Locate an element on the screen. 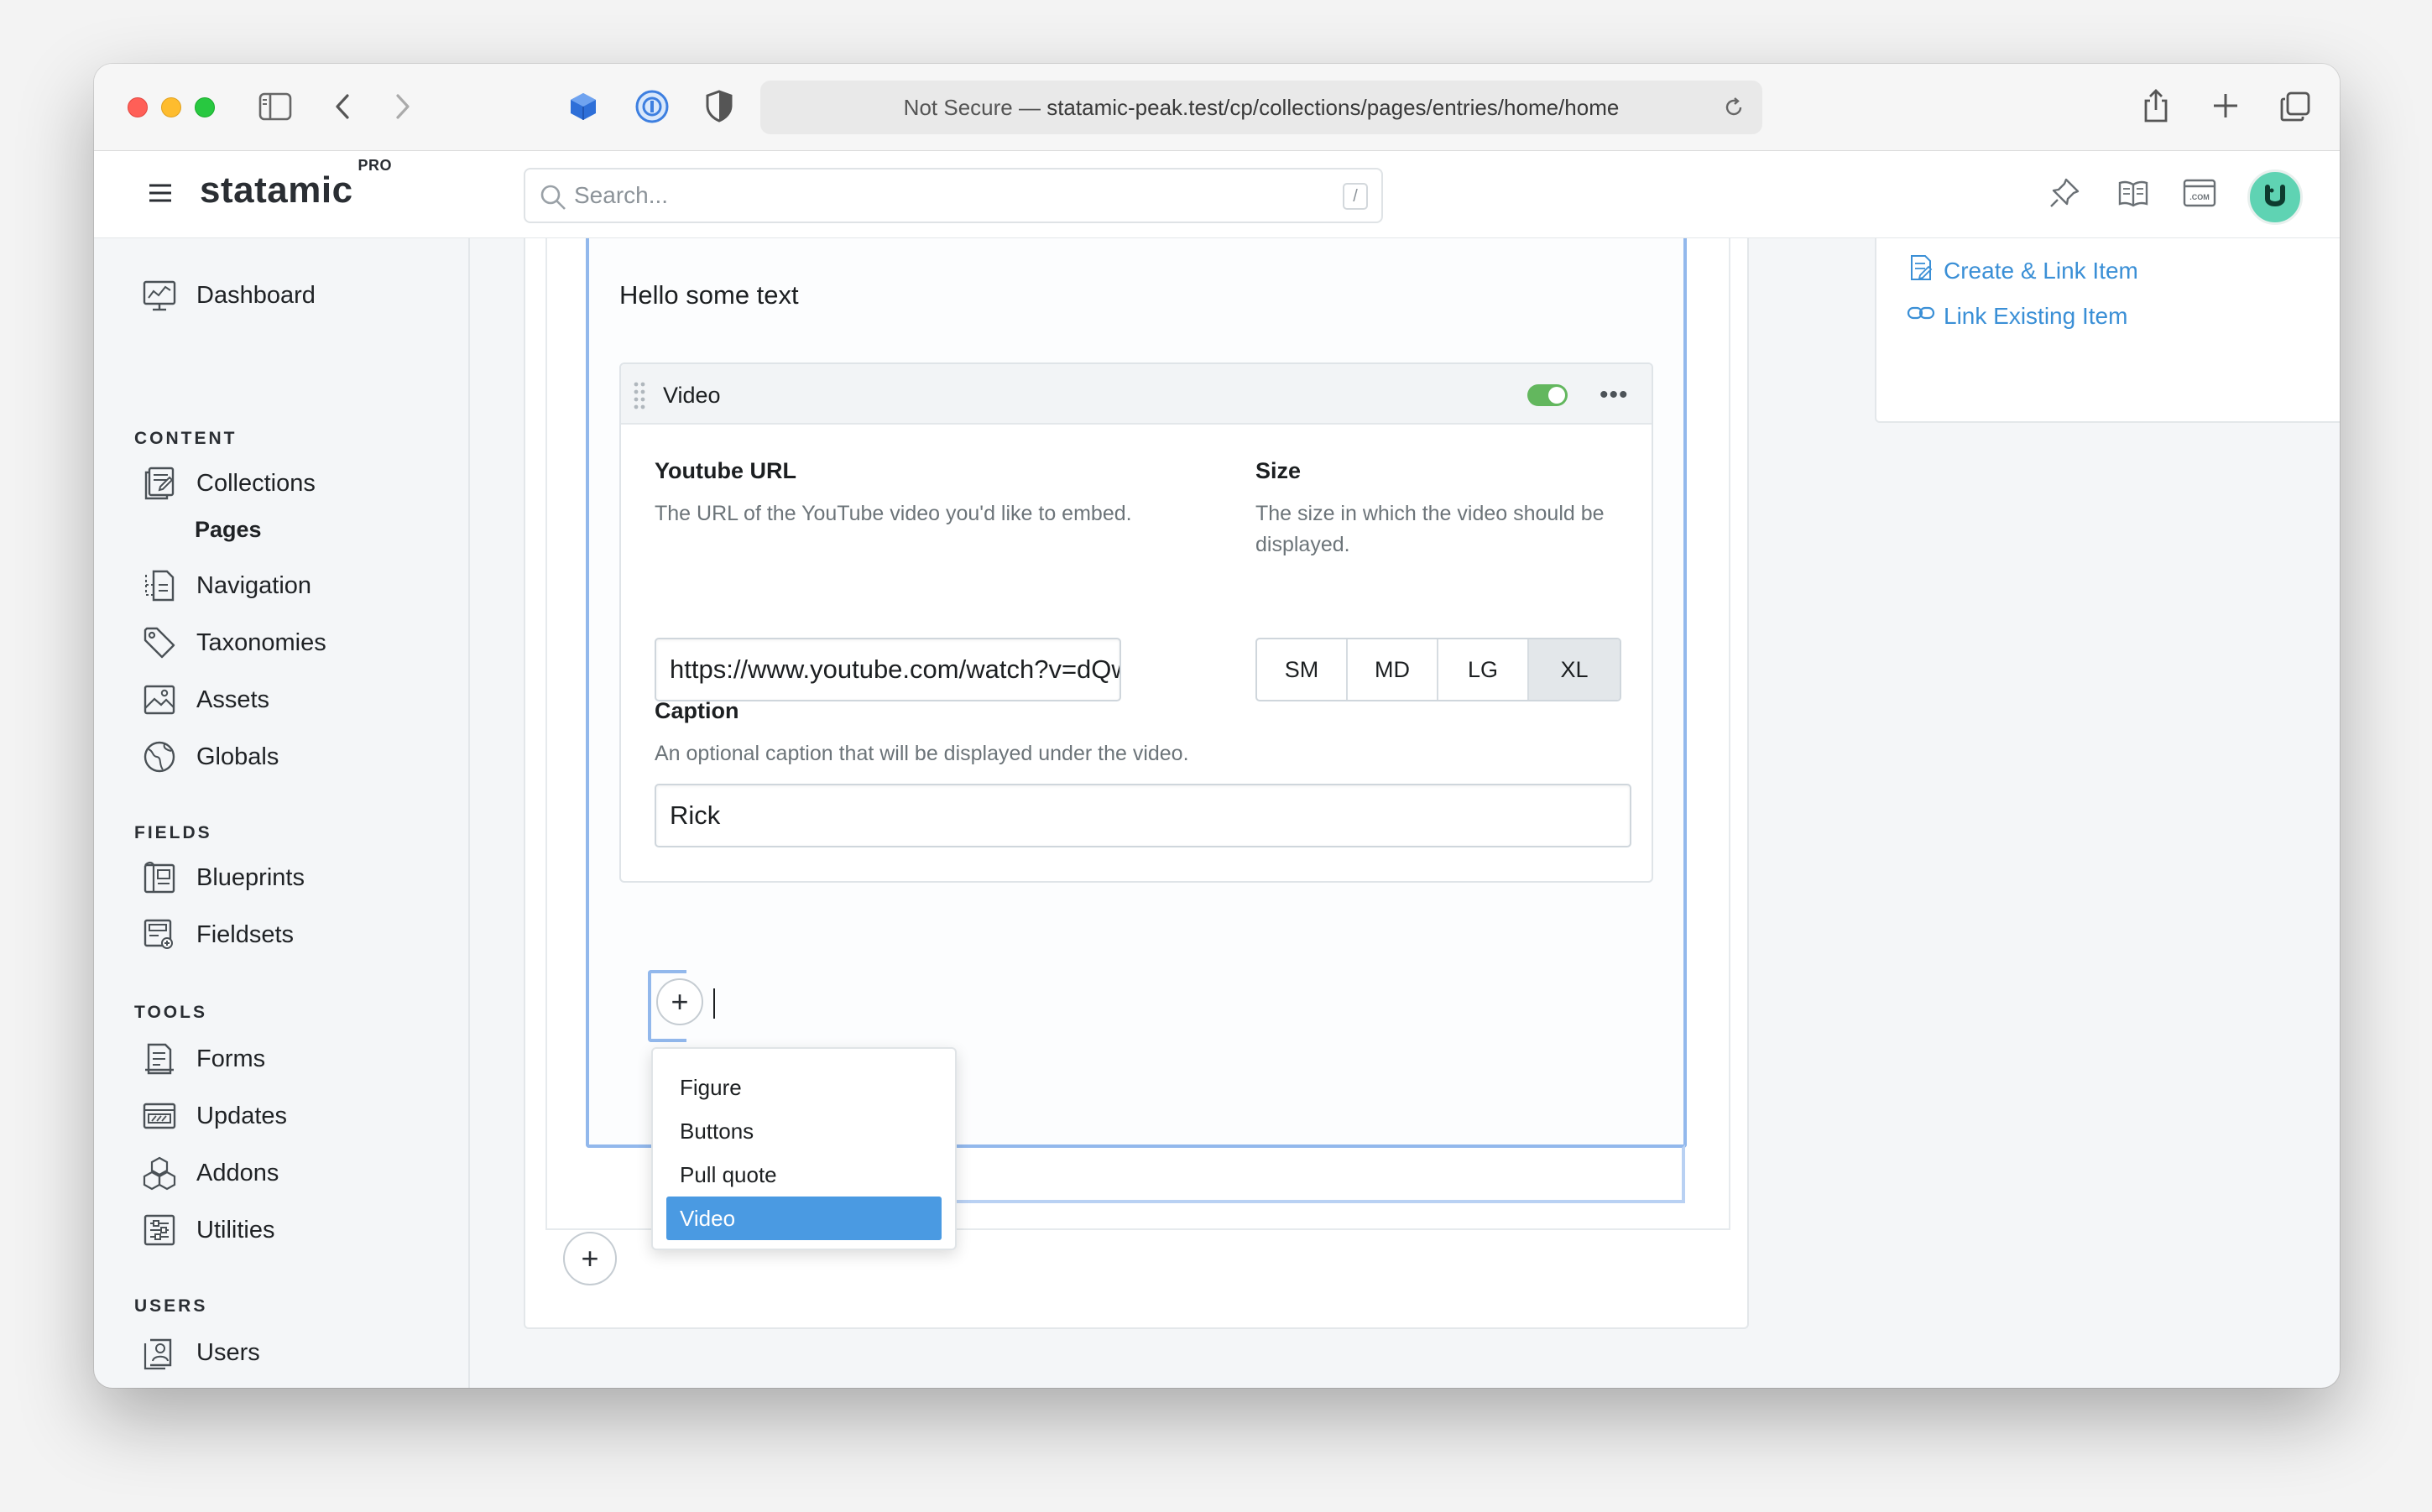 The height and width of the screenshot is (1512, 2432). brand-name: statamic is located at coordinates (276, 190).